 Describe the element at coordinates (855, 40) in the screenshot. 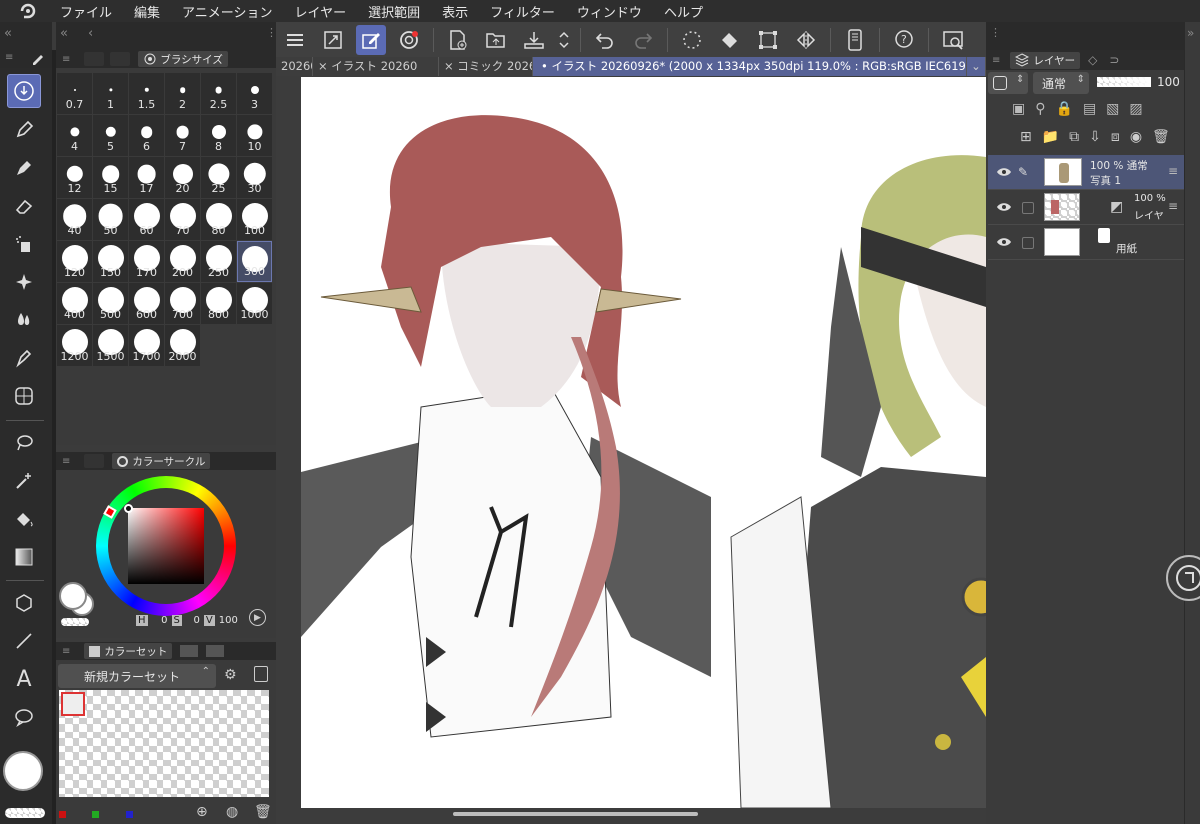

I see `smartphone-icon` at that location.